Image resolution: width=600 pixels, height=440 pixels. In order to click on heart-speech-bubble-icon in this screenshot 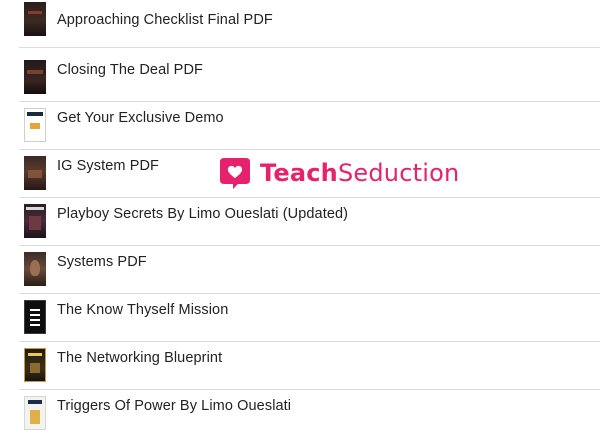, I will do `click(235, 173)`.